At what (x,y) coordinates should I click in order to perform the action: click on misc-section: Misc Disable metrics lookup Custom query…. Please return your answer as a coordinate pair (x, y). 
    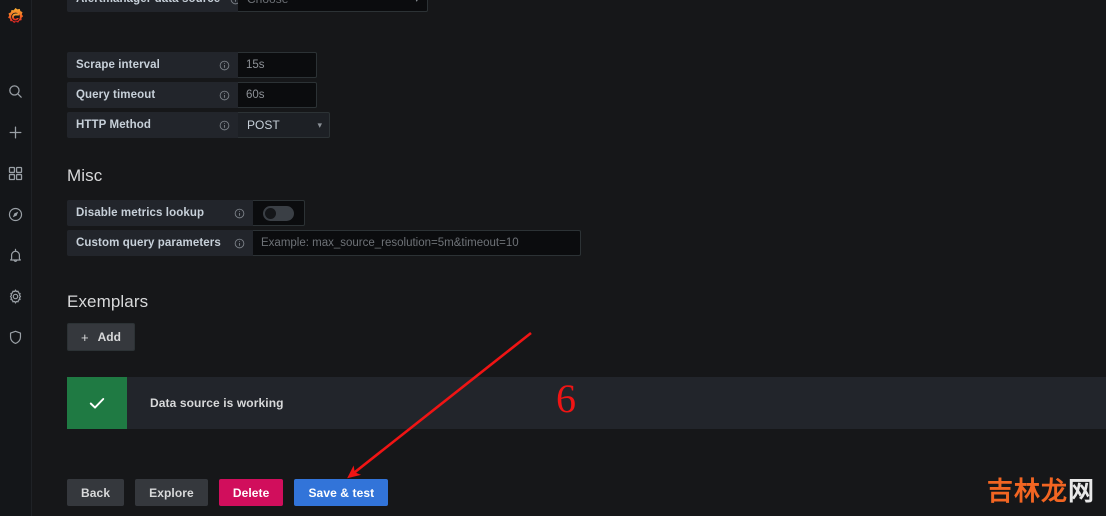
    Looking at the image, I should click on (324, 213).